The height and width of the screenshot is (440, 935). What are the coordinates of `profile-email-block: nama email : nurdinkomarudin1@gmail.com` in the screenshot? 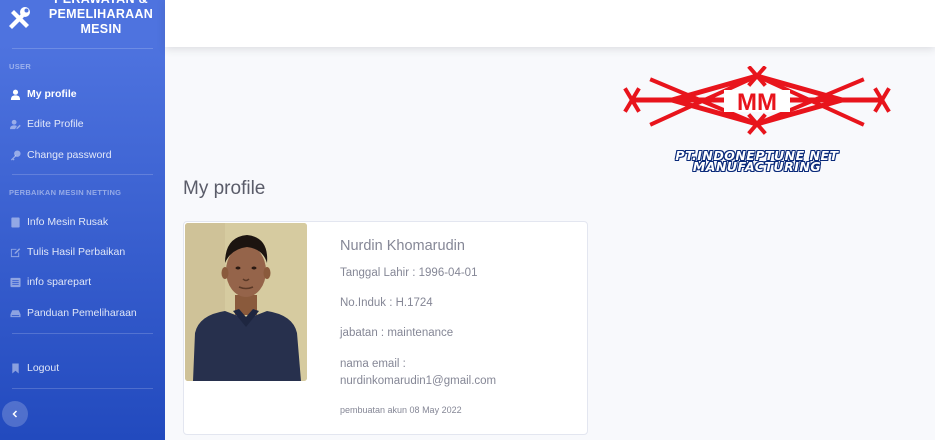 It's located at (418, 373).